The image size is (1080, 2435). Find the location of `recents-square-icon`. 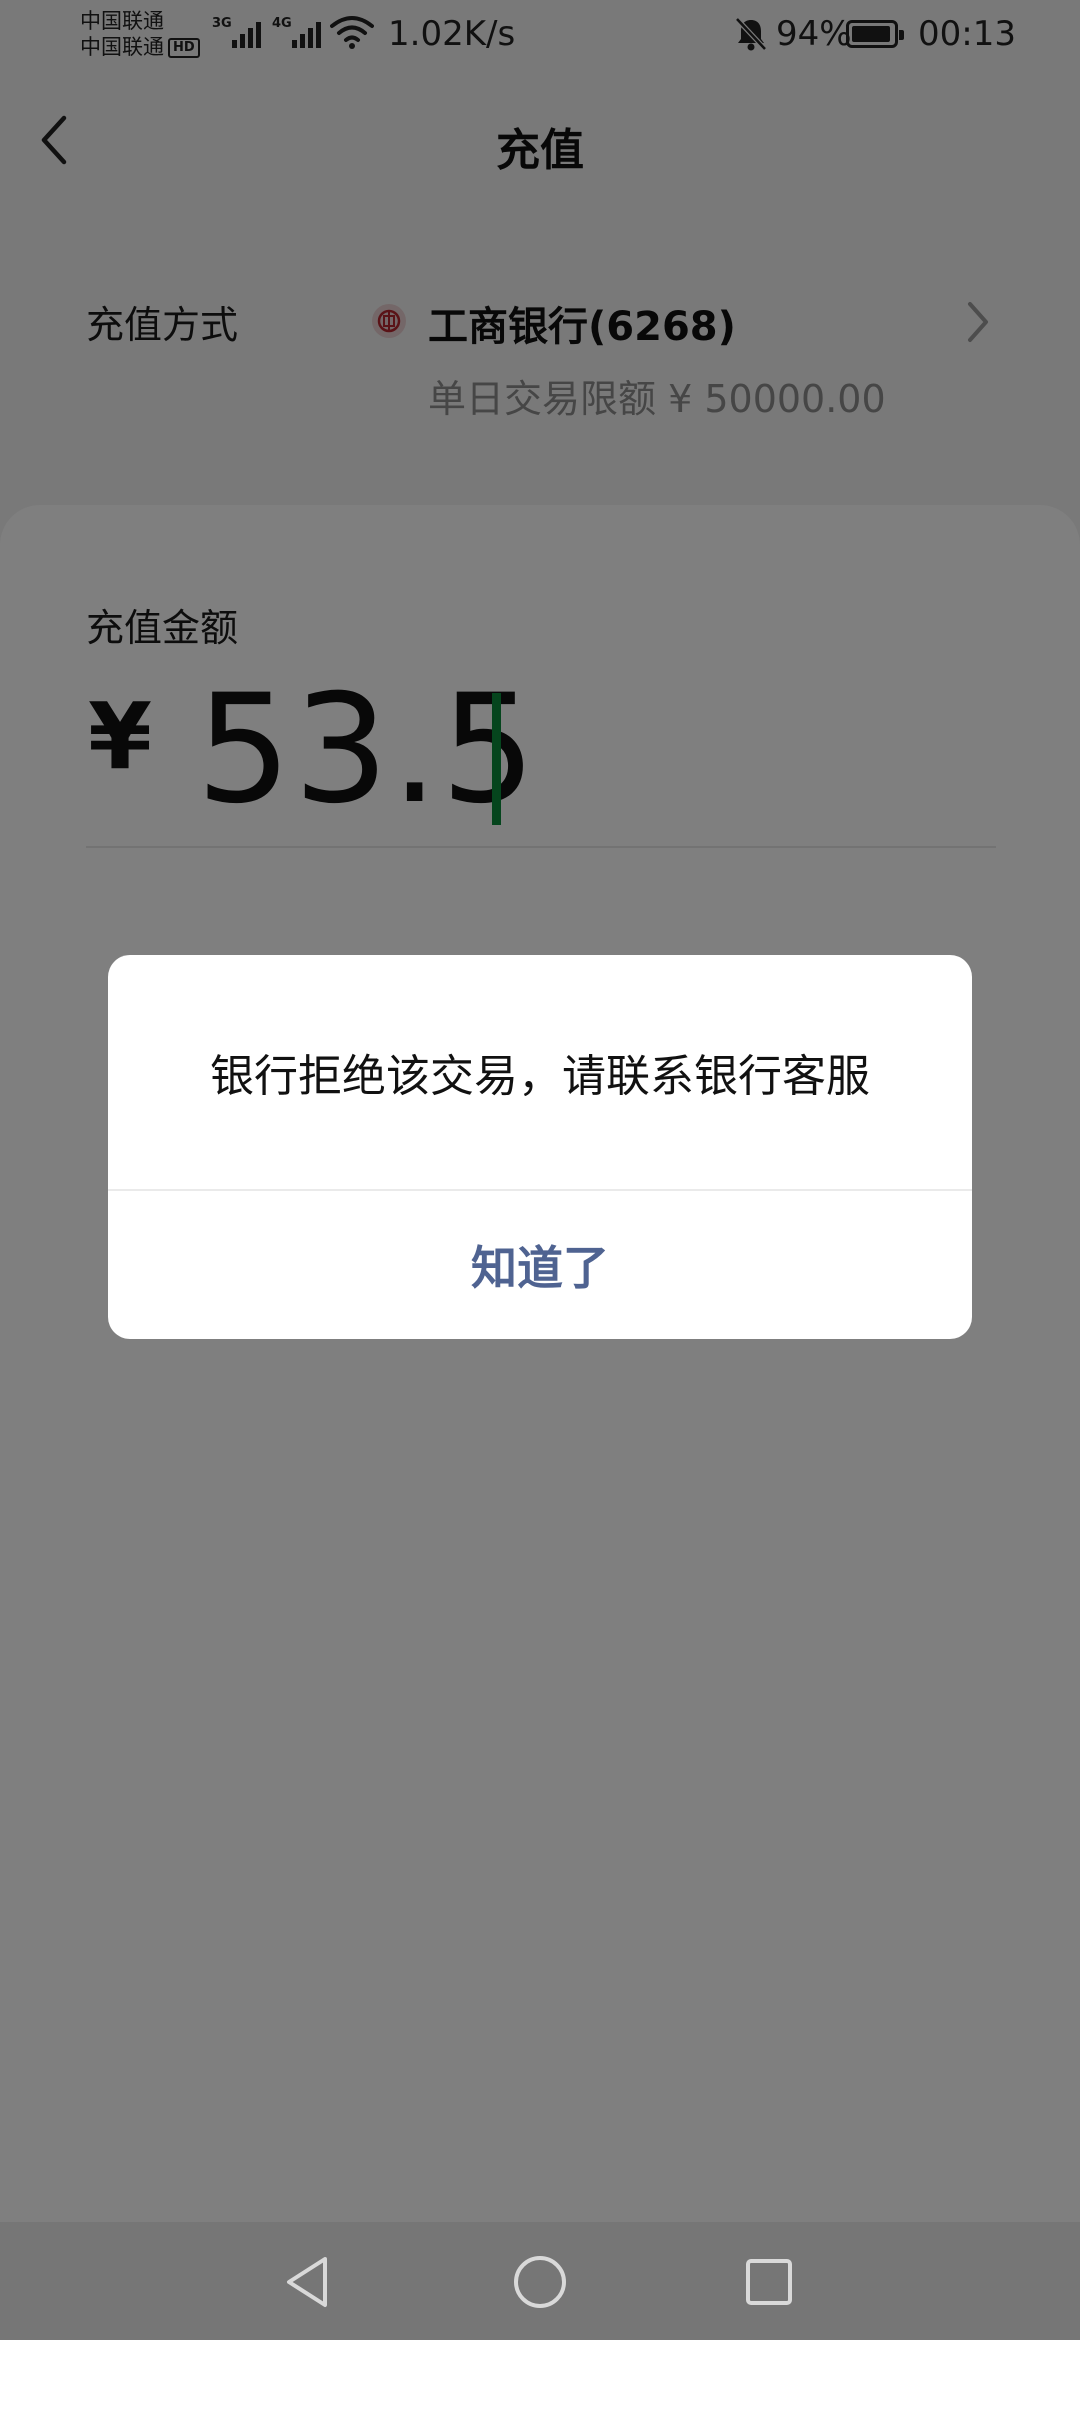

recents-square-icon is located at coordinates (769, 2282).